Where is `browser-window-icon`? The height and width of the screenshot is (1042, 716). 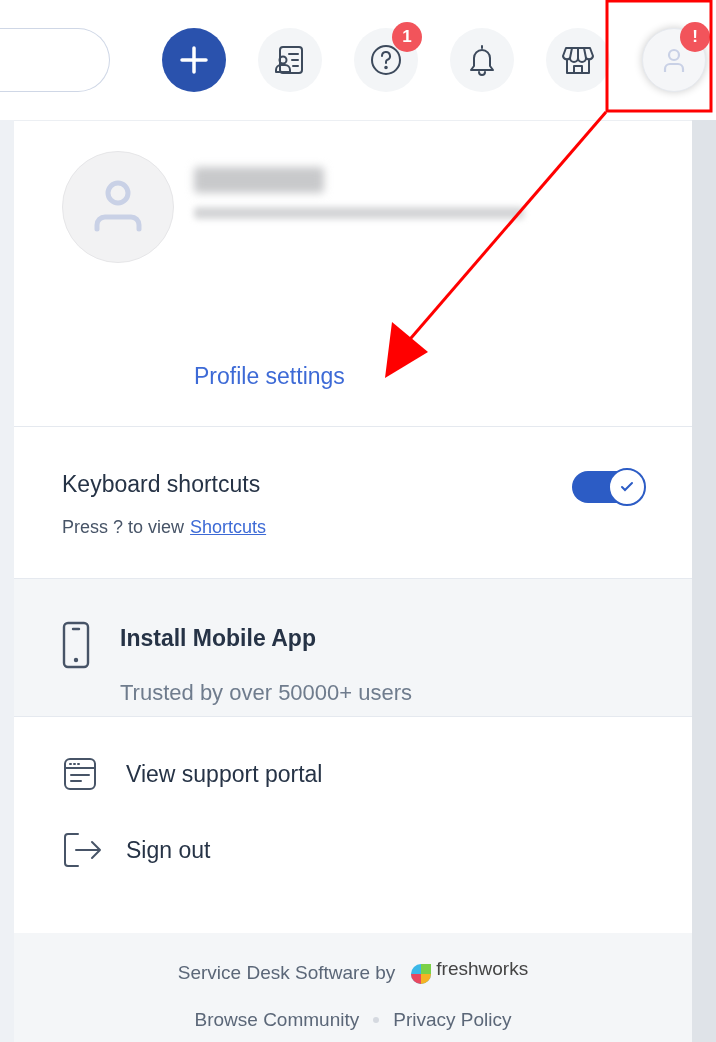
browser-window-icon is located at coordinates (80, 774).